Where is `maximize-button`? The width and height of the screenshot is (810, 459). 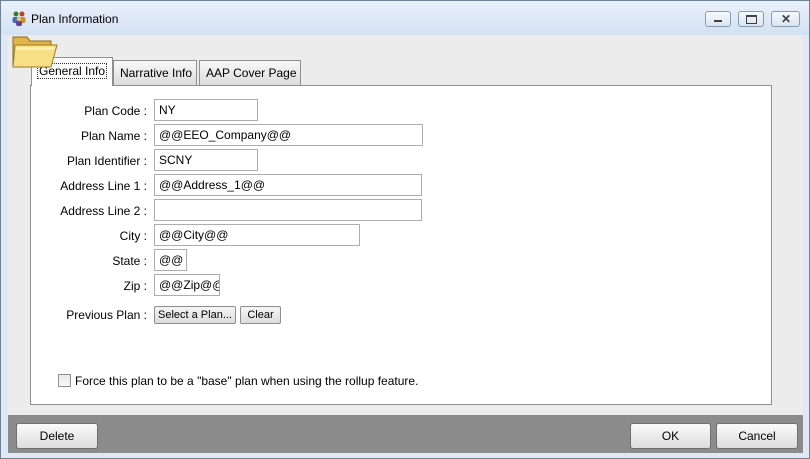 maximize-button is located at coordinates (751, 19).